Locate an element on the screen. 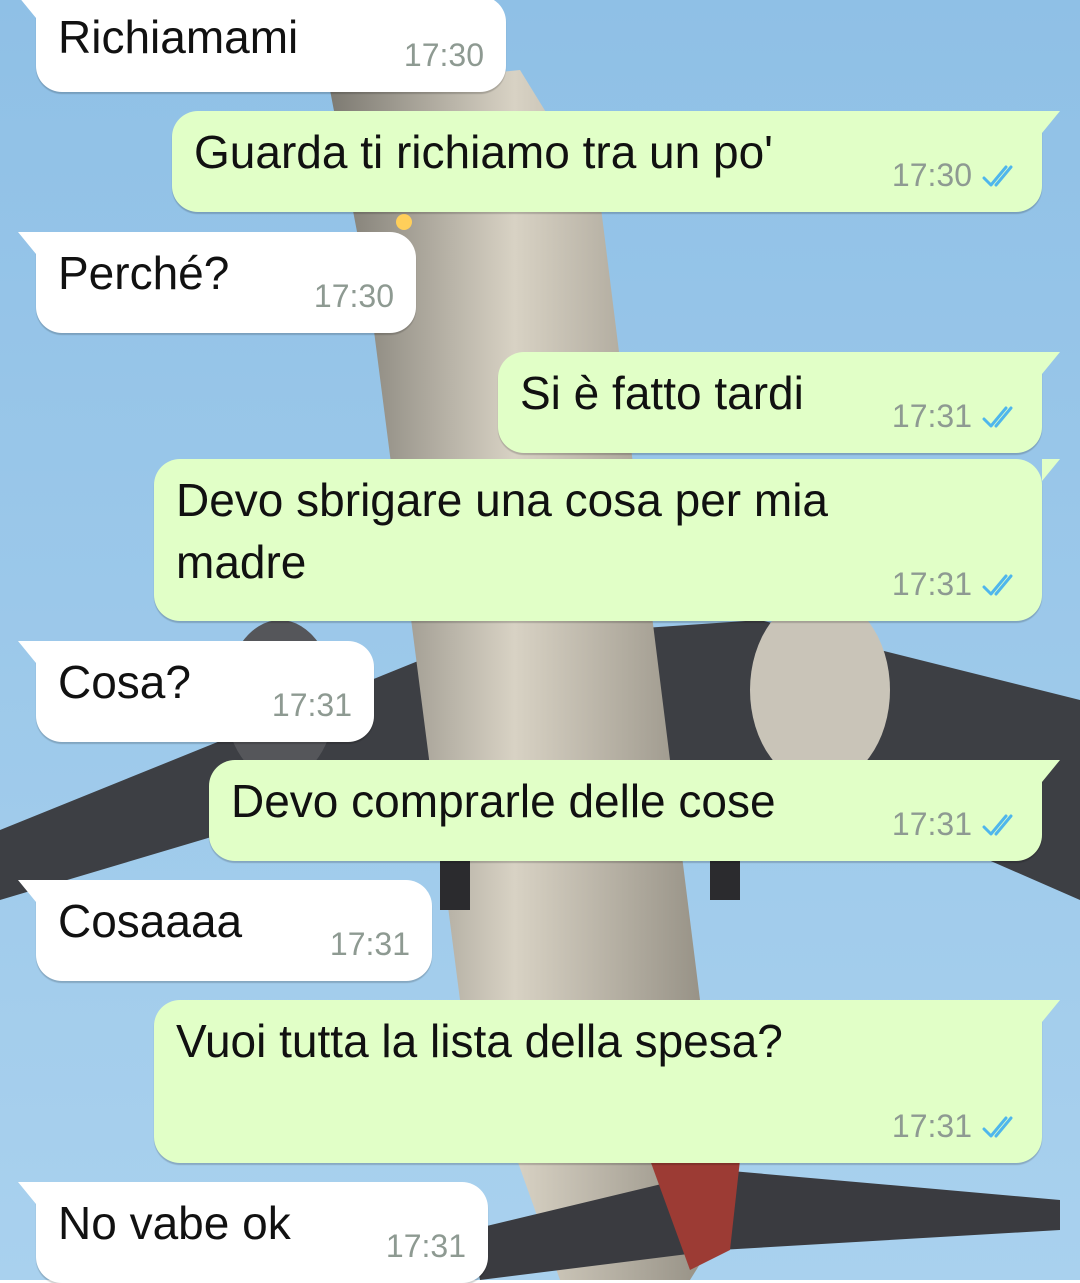 The height and width of the screenshot is (1283, 1080). message-outgoing: Vuoi tutta la lista della spesa? 17:31 is located at coordinates (607, 1081).